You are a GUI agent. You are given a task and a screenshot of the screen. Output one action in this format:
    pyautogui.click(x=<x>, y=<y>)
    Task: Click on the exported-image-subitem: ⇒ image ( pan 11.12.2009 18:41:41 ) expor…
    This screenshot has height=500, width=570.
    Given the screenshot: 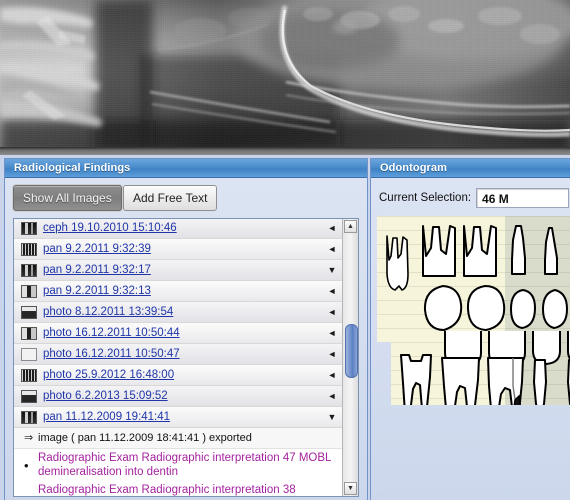 What is the action you would take?
    pyautogui.click(x=178, y=438)
    